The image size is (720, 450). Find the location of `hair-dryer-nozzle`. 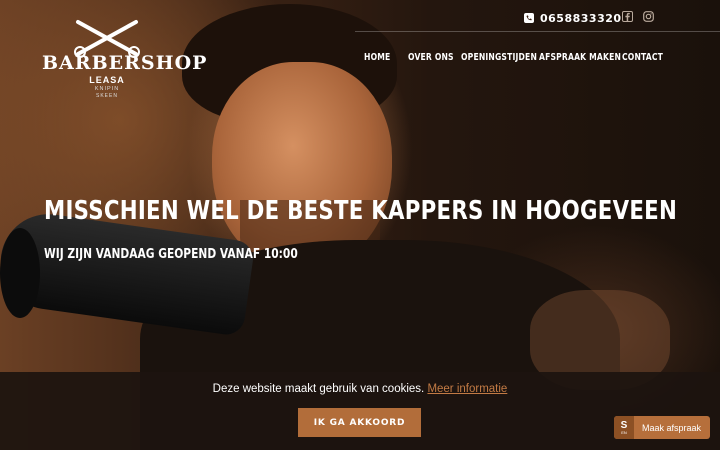

hair-dryer-nozzle is located at coordinates (20, 273).